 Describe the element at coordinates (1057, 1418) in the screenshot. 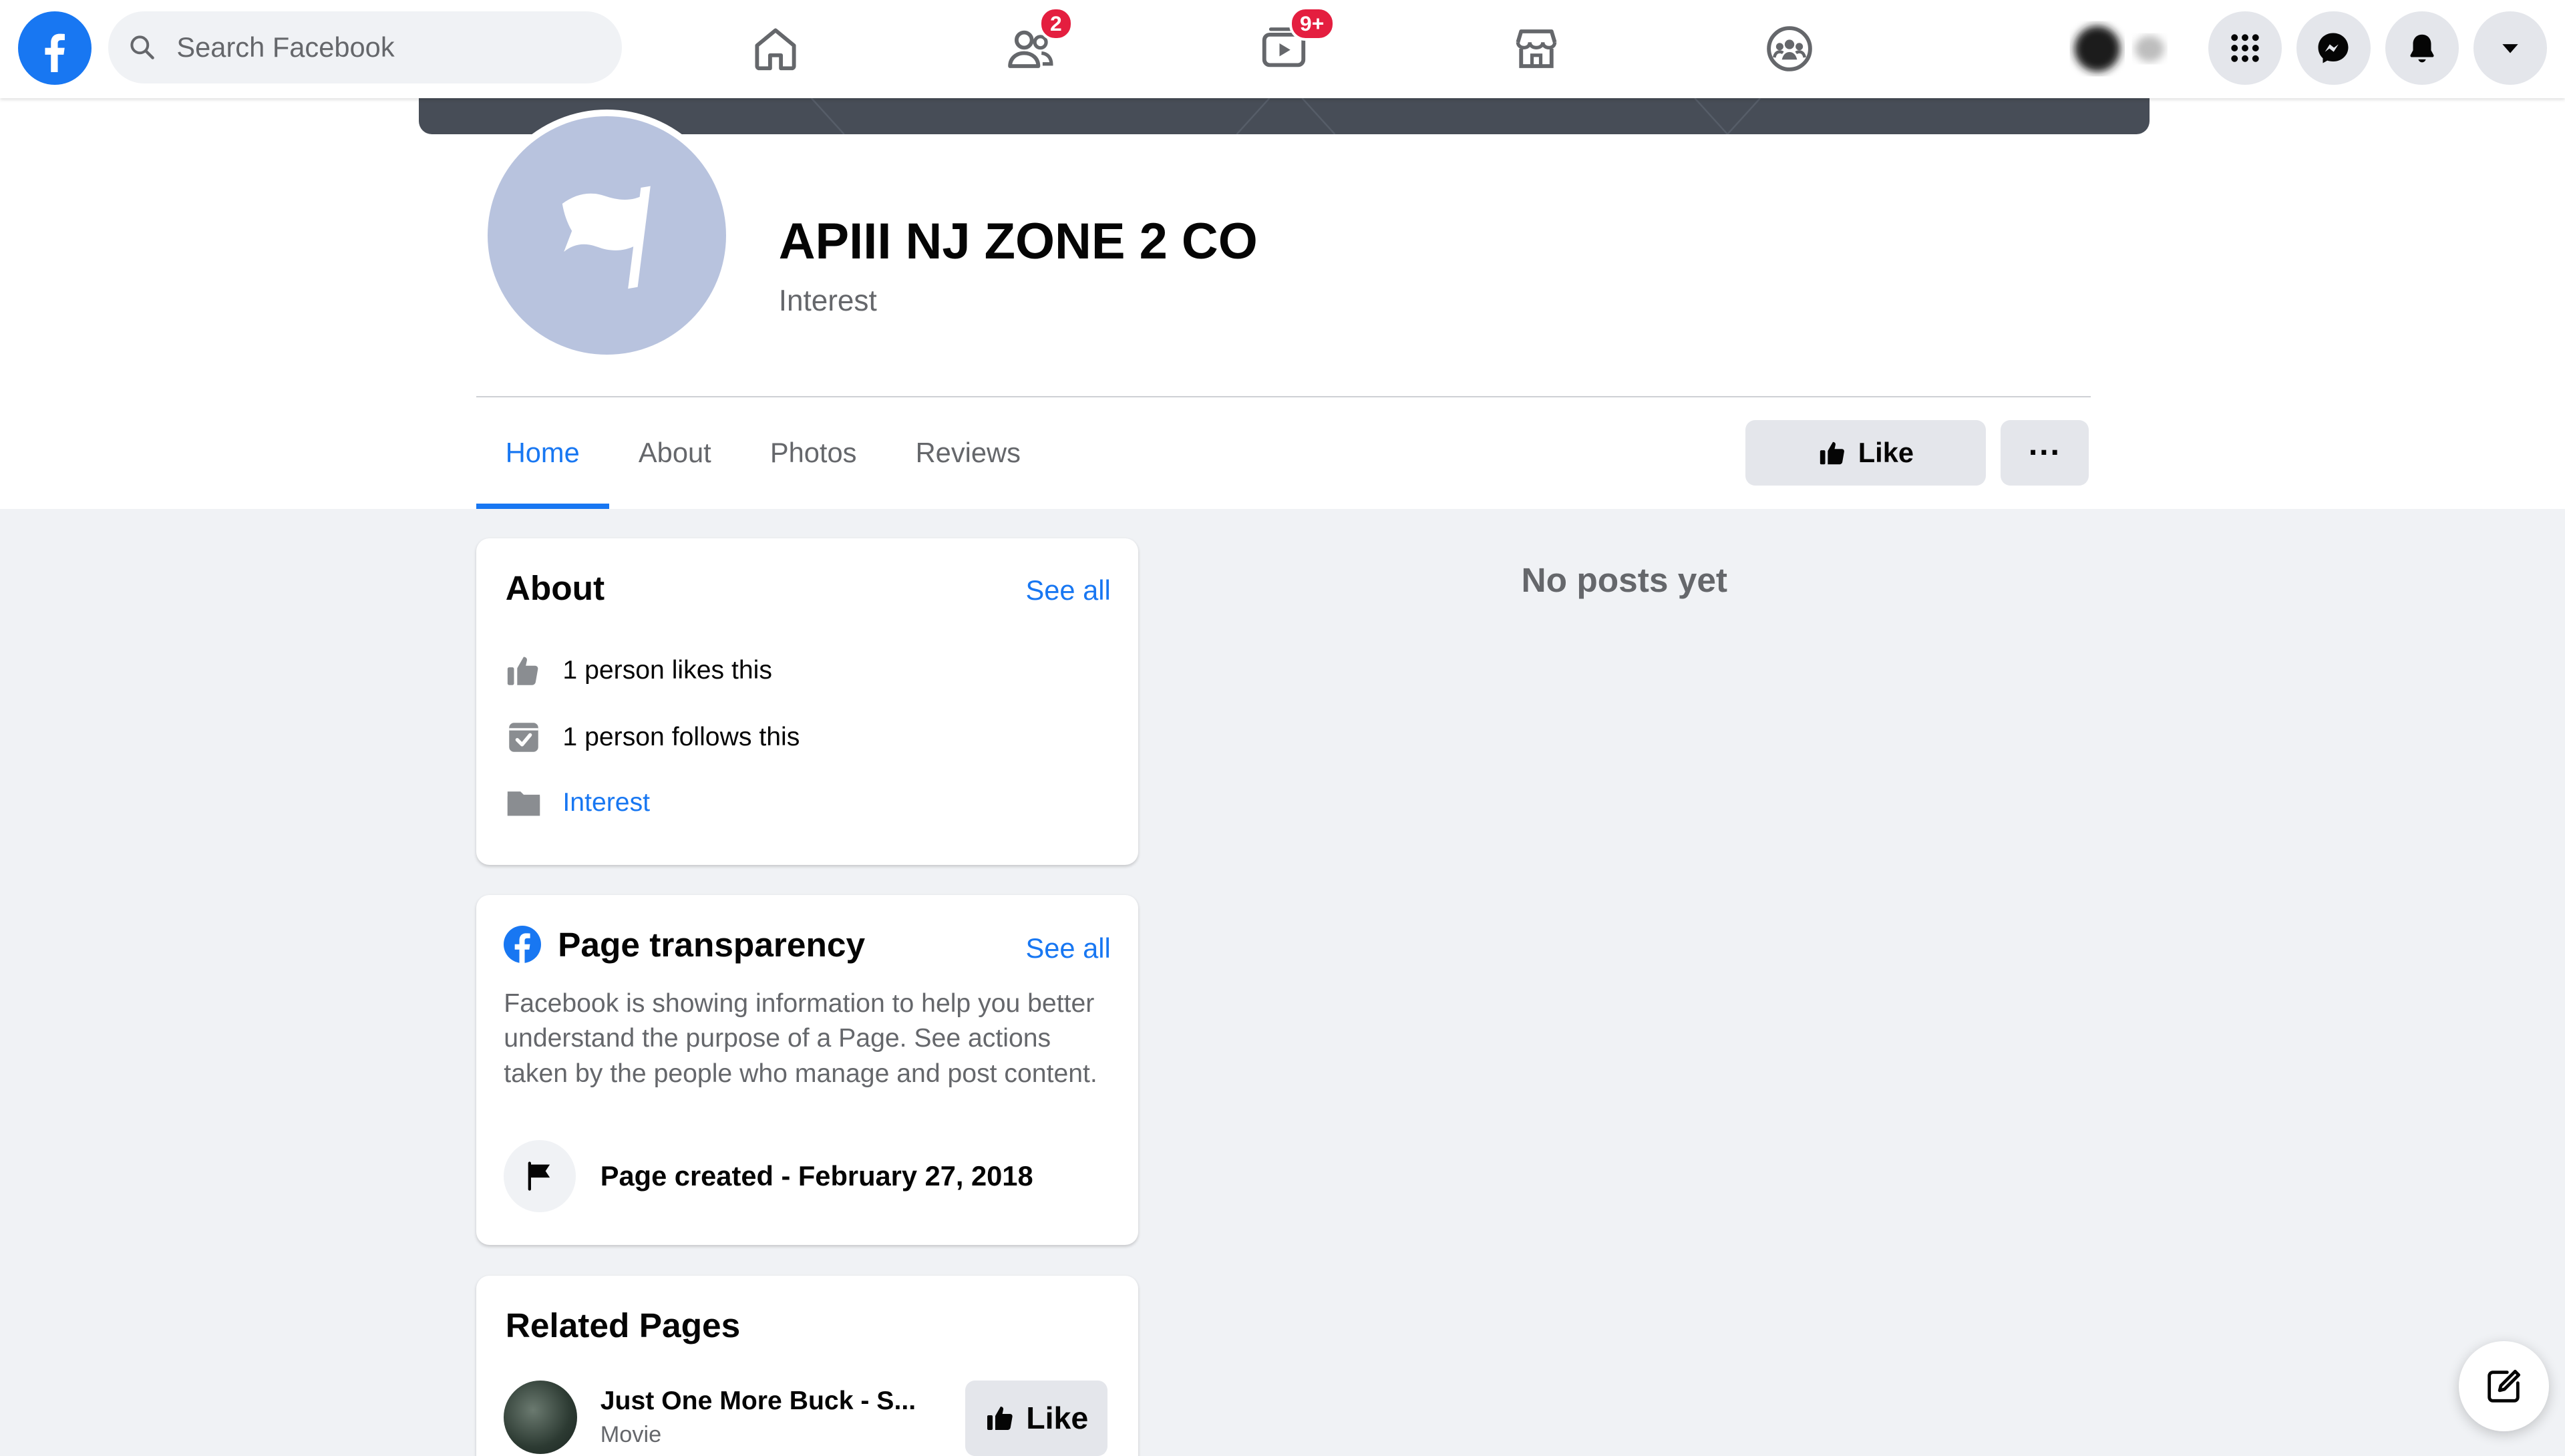

I see `related-like-label: Like` at that location.